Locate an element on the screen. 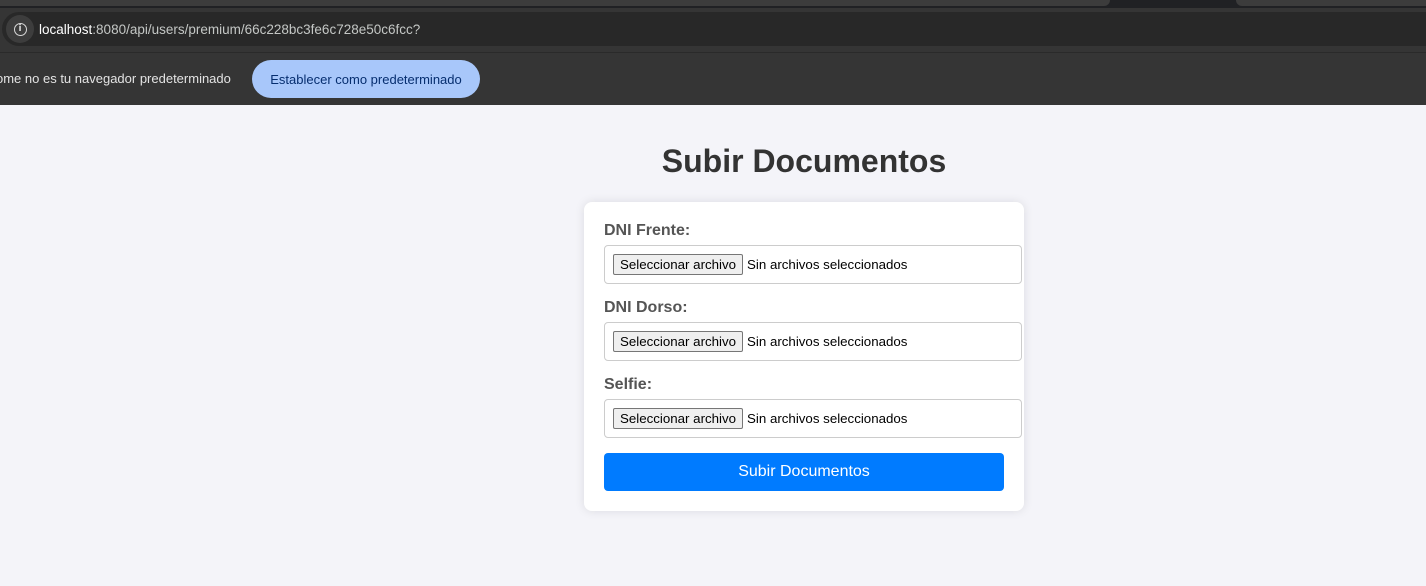 The width and height of the screenshot is (1426, 586). dni-frente-label: DNI Frente: is located at coordinates (647, 230).